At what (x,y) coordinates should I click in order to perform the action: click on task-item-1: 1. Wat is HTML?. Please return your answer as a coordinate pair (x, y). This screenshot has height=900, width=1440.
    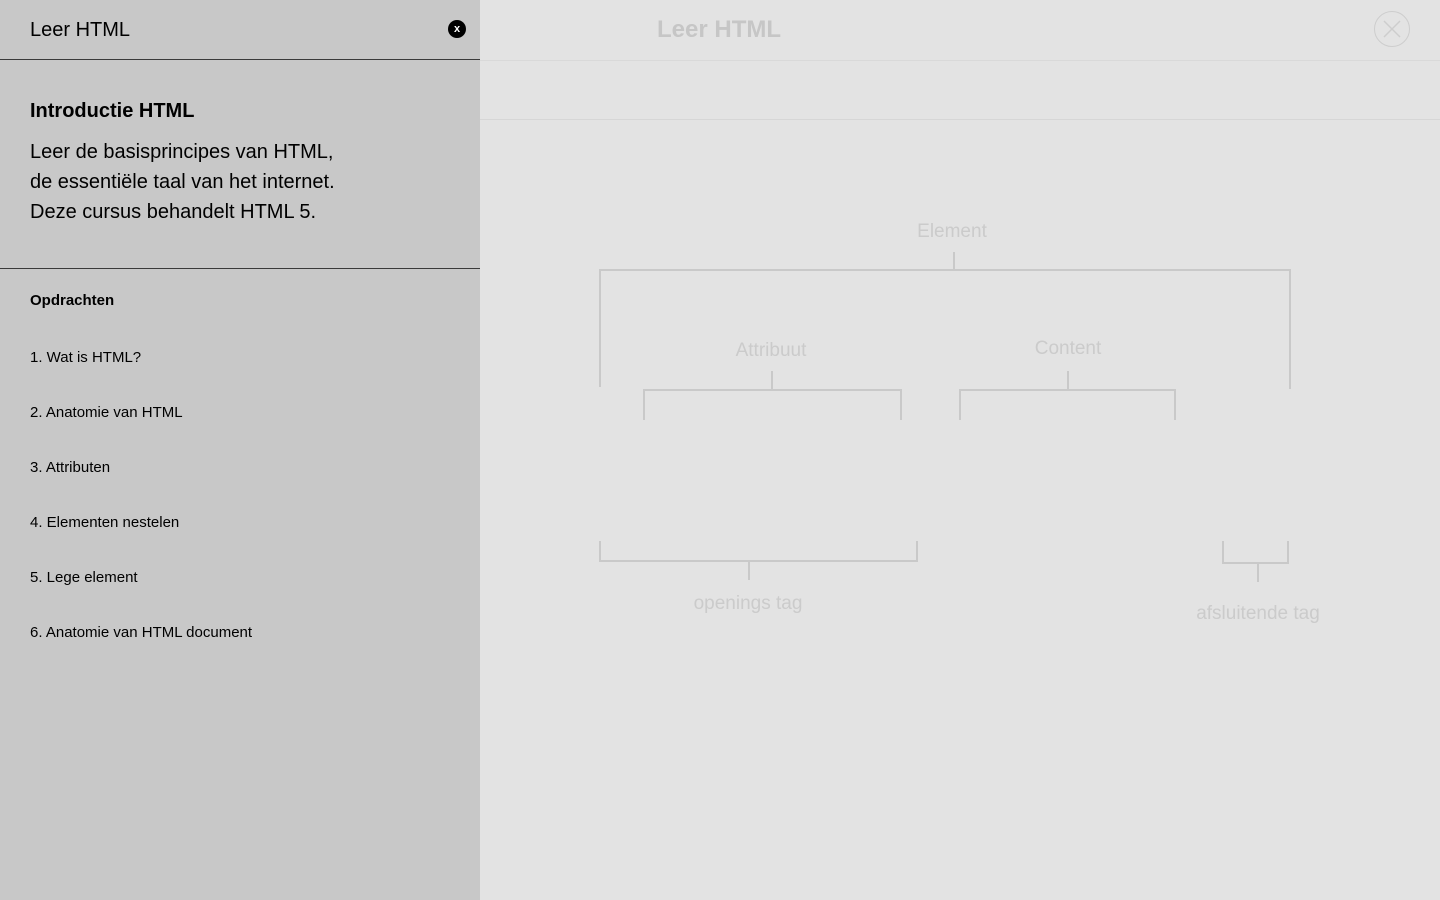
    Looking at the image, I should click on (141, 374).